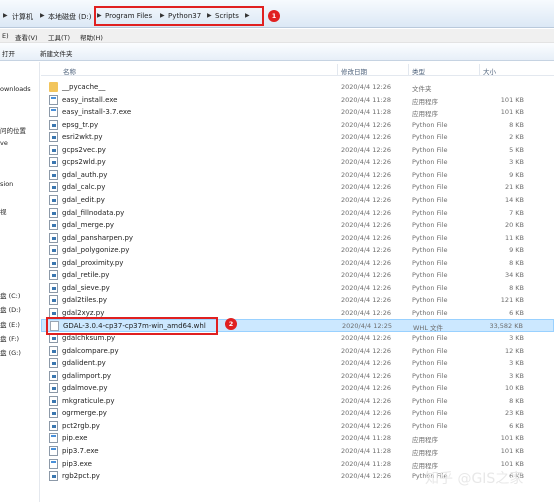  What do you see at coordinates (418, 71) in the screenshot?
I see `column-header-type: 类型` at bounding box center [418, 71].